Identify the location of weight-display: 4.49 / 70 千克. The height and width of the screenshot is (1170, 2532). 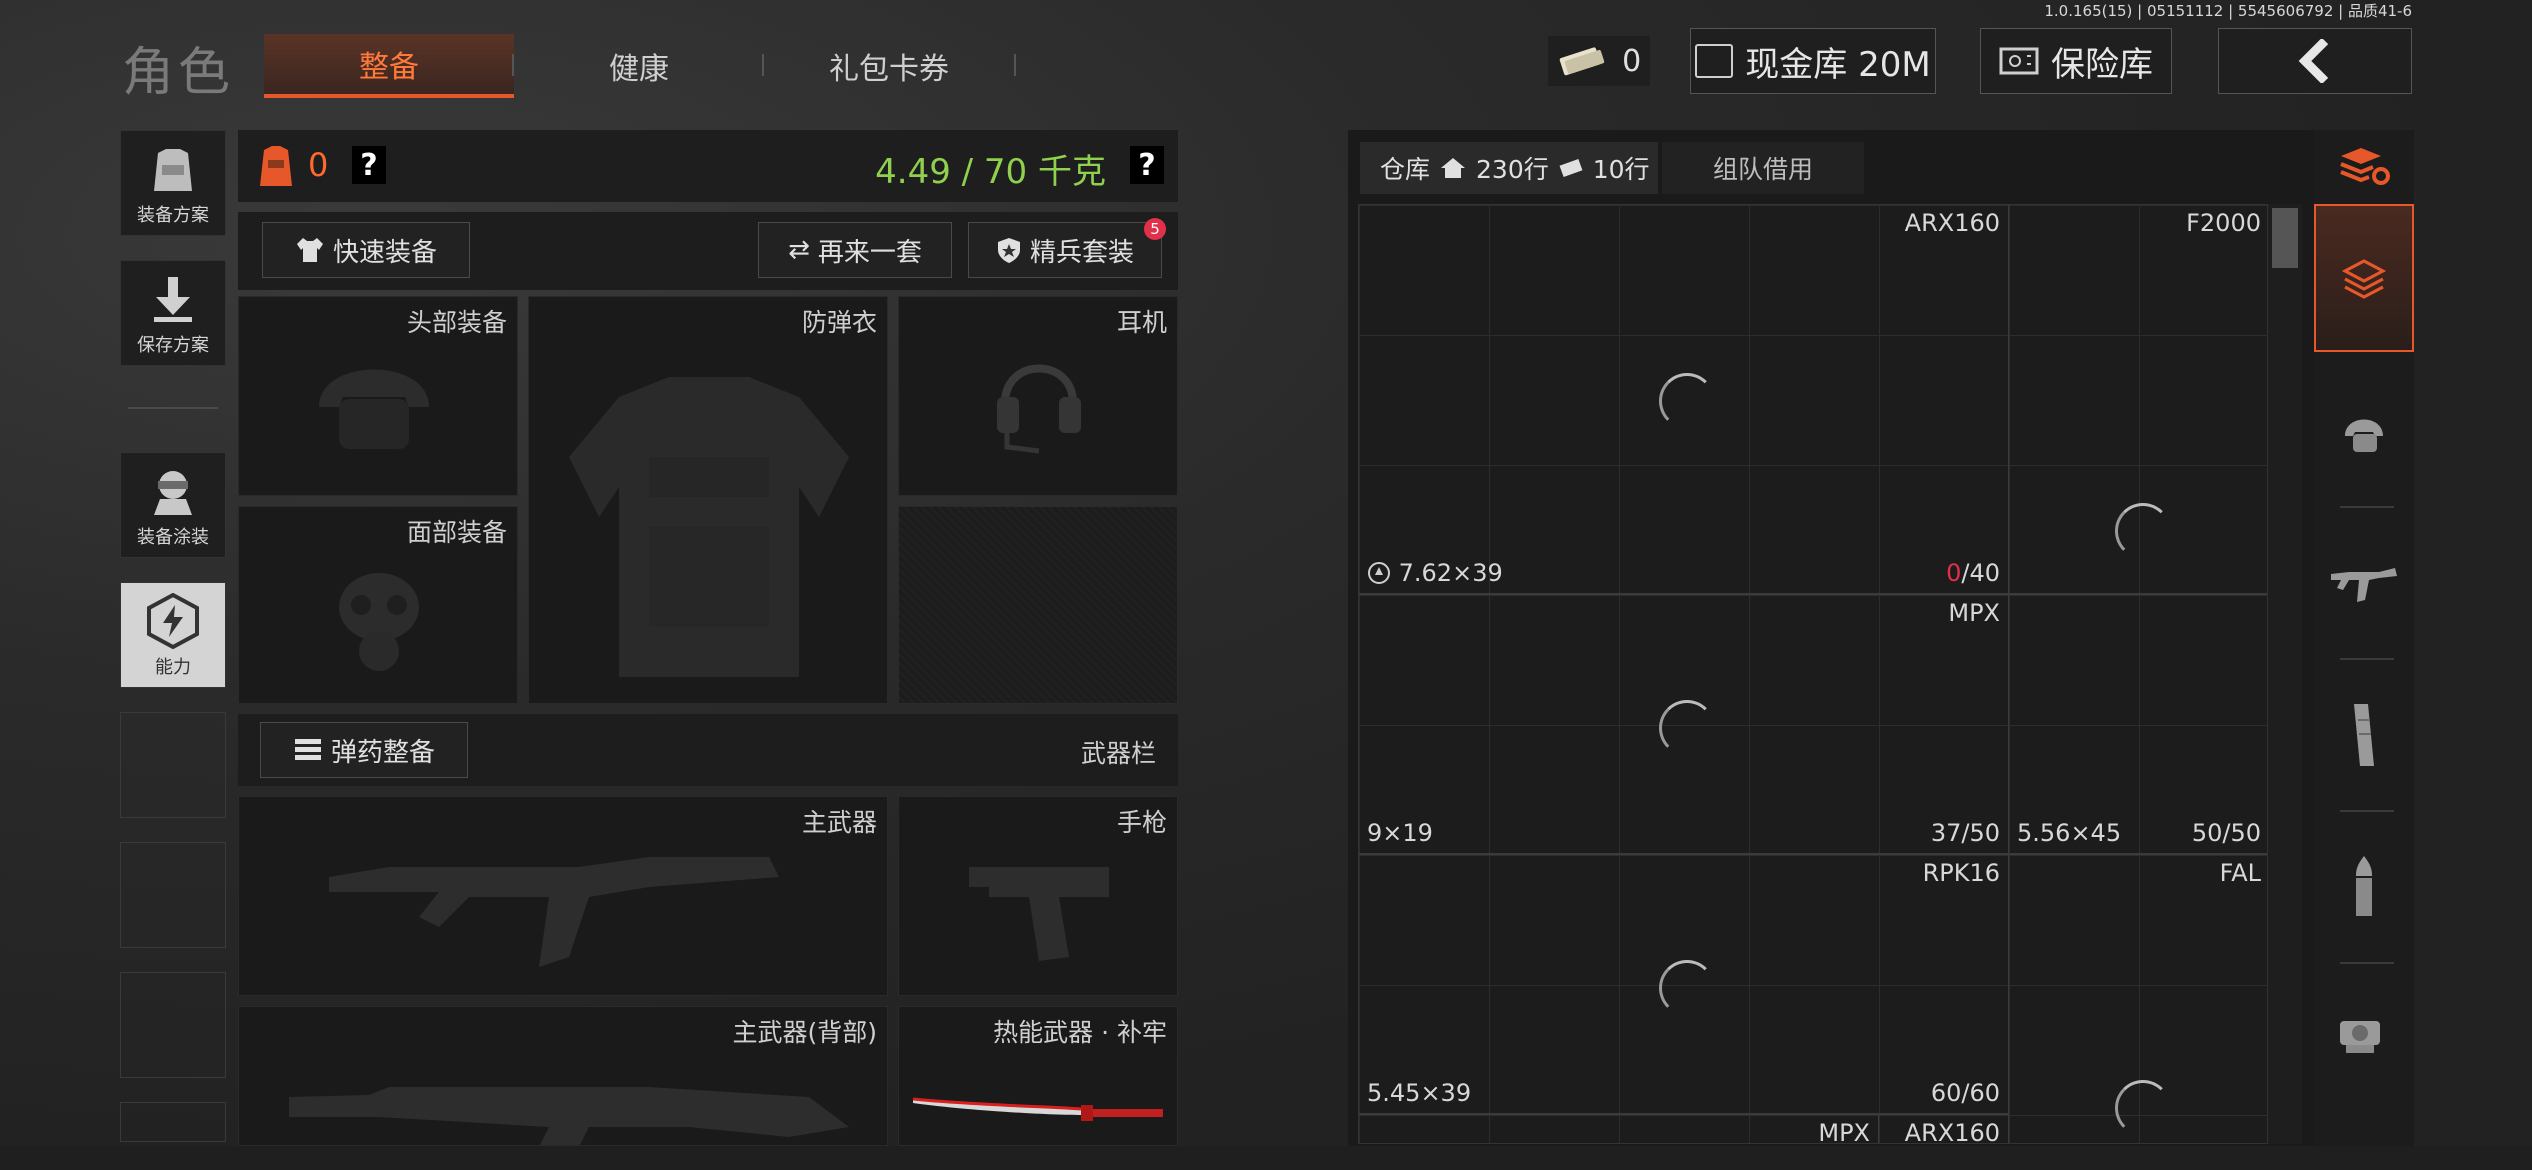
(990, 172).